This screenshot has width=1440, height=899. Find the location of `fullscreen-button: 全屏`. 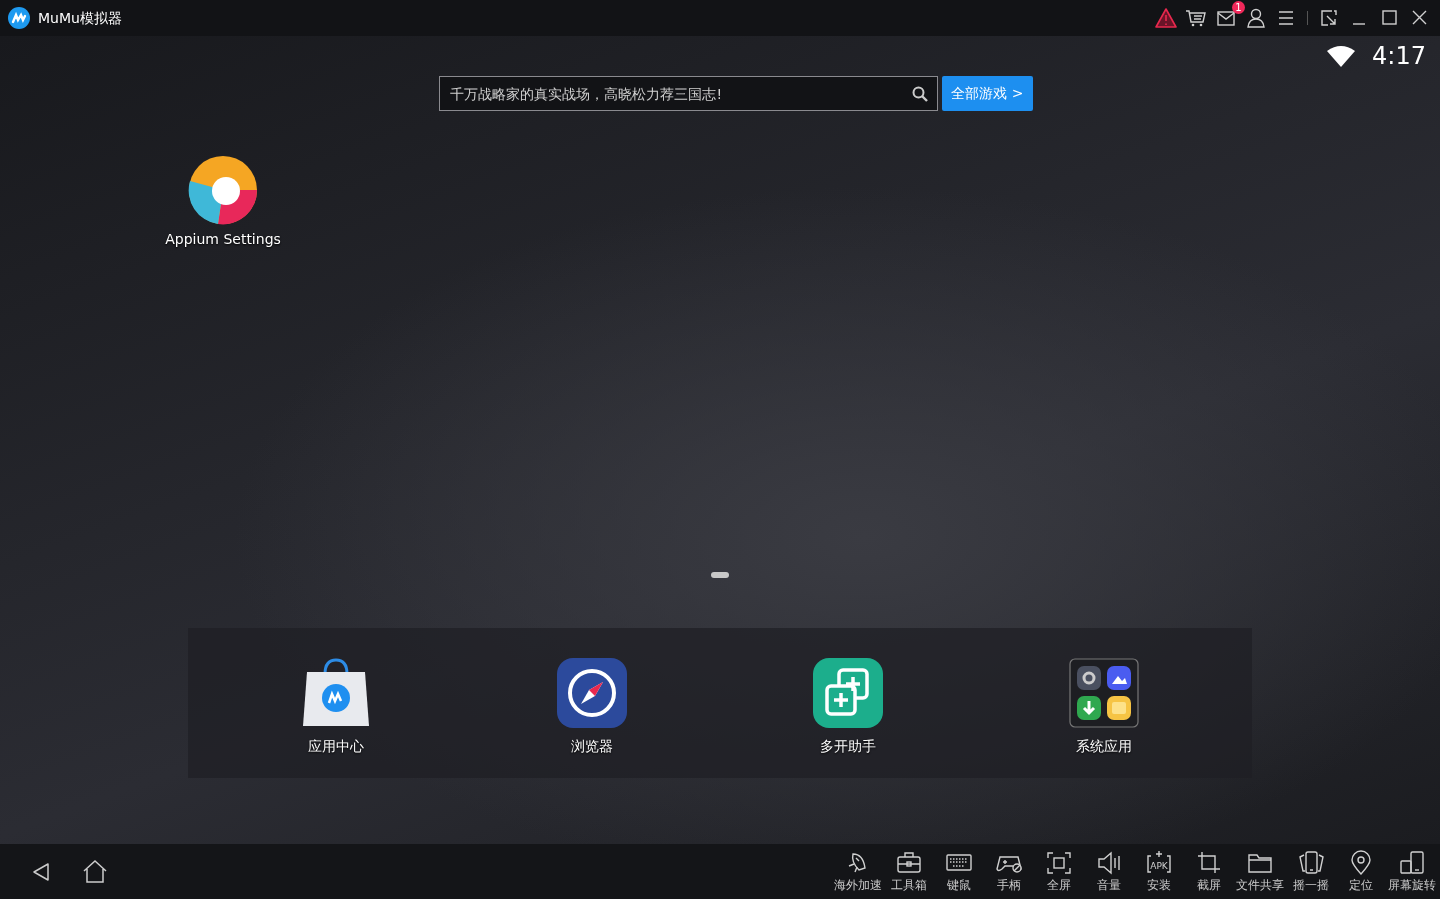

fullscreen-button: 全屏 is located at coordinates (1059, 871).